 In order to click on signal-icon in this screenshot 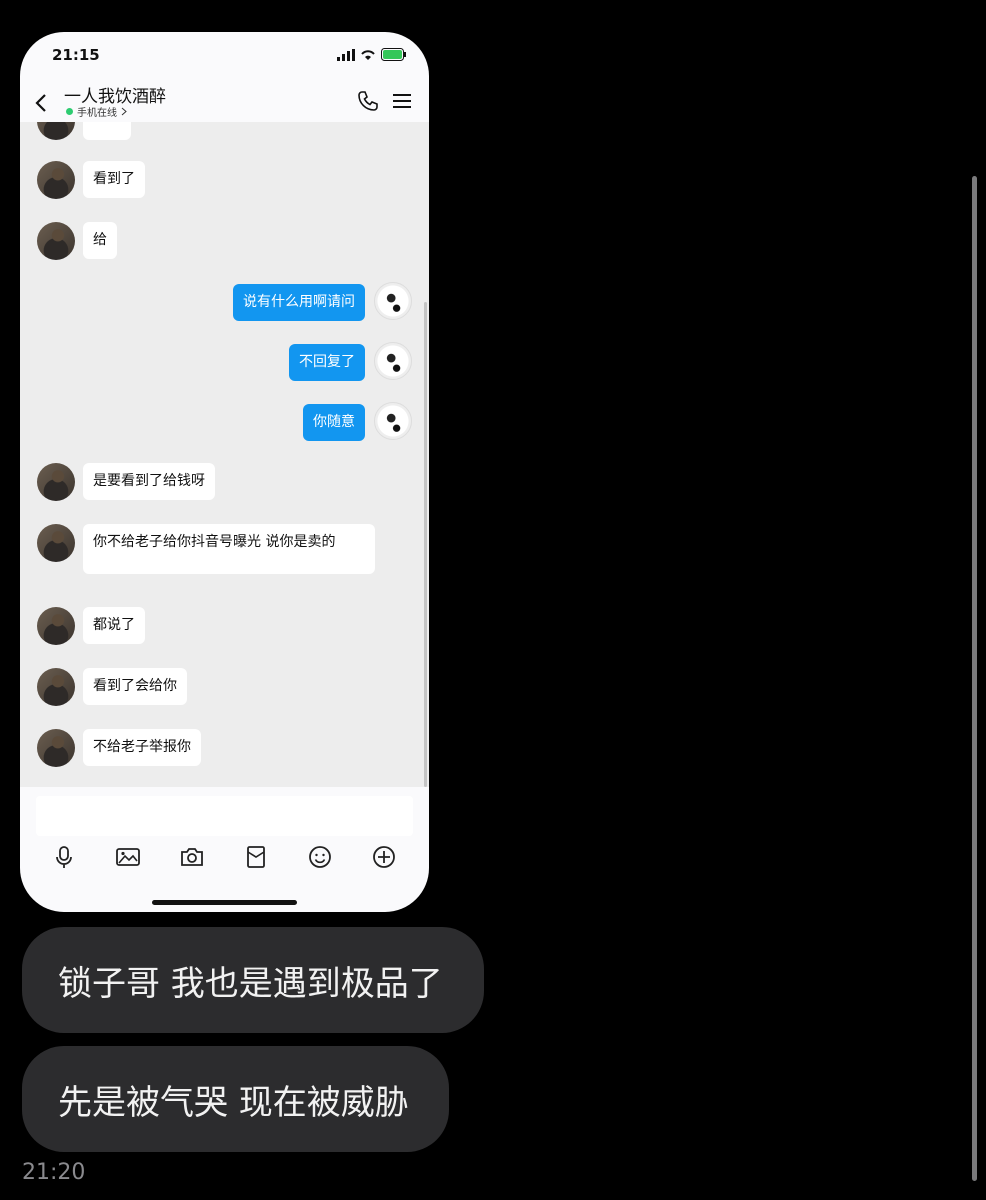, I will do `click(346, 54)`.